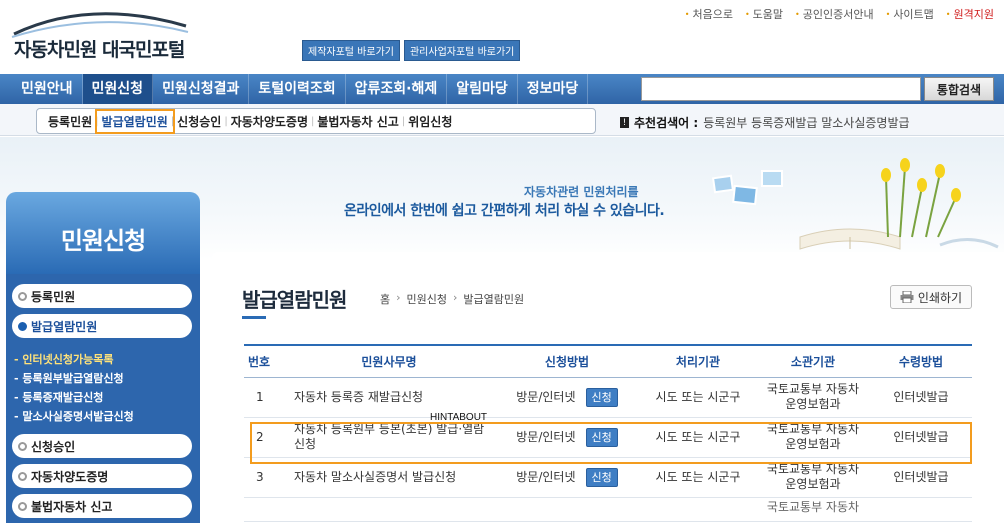 Image resolution: width=1004 pixels, height=523 pixels. I want to click on subnav-item-5: 위임신청, so click(430, 121).